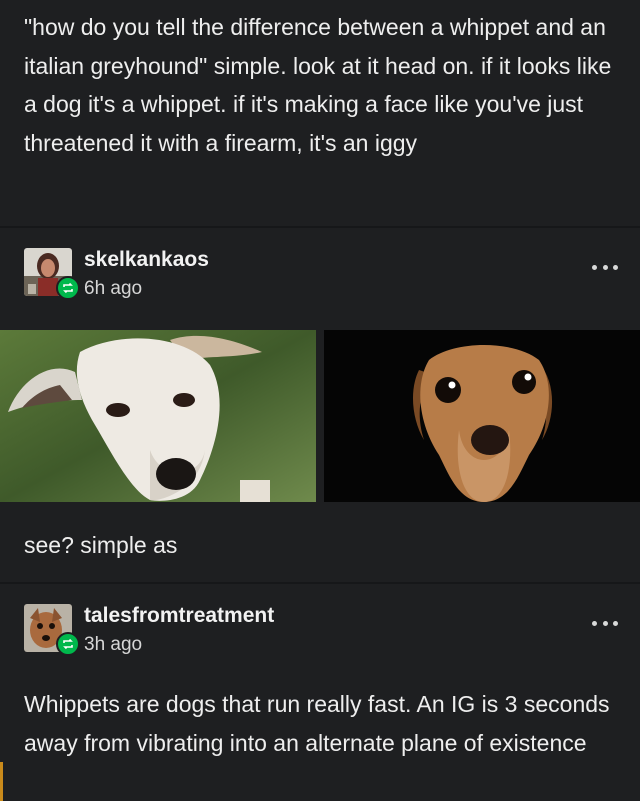  Describe the element at coordinates (320, 227) in the screenshot. I see `post-divider` at that location.